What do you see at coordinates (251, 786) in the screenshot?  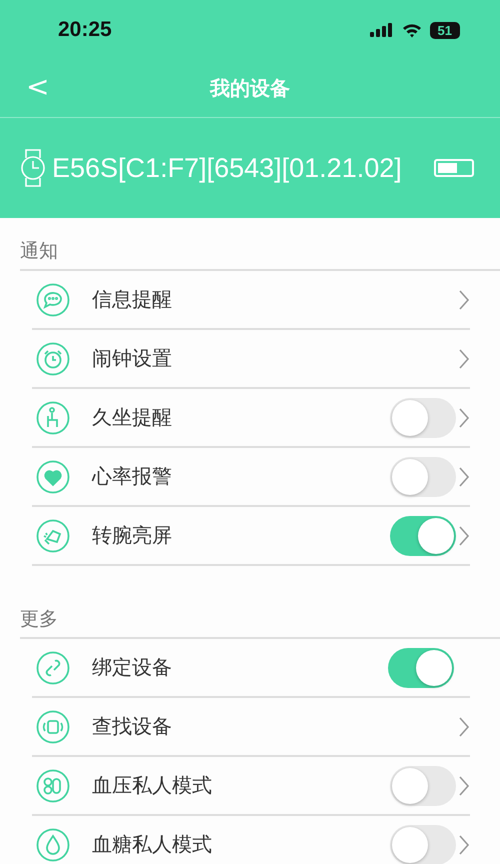 I see `settings-row: 血压私人模式` at bounding box center [251, 786].